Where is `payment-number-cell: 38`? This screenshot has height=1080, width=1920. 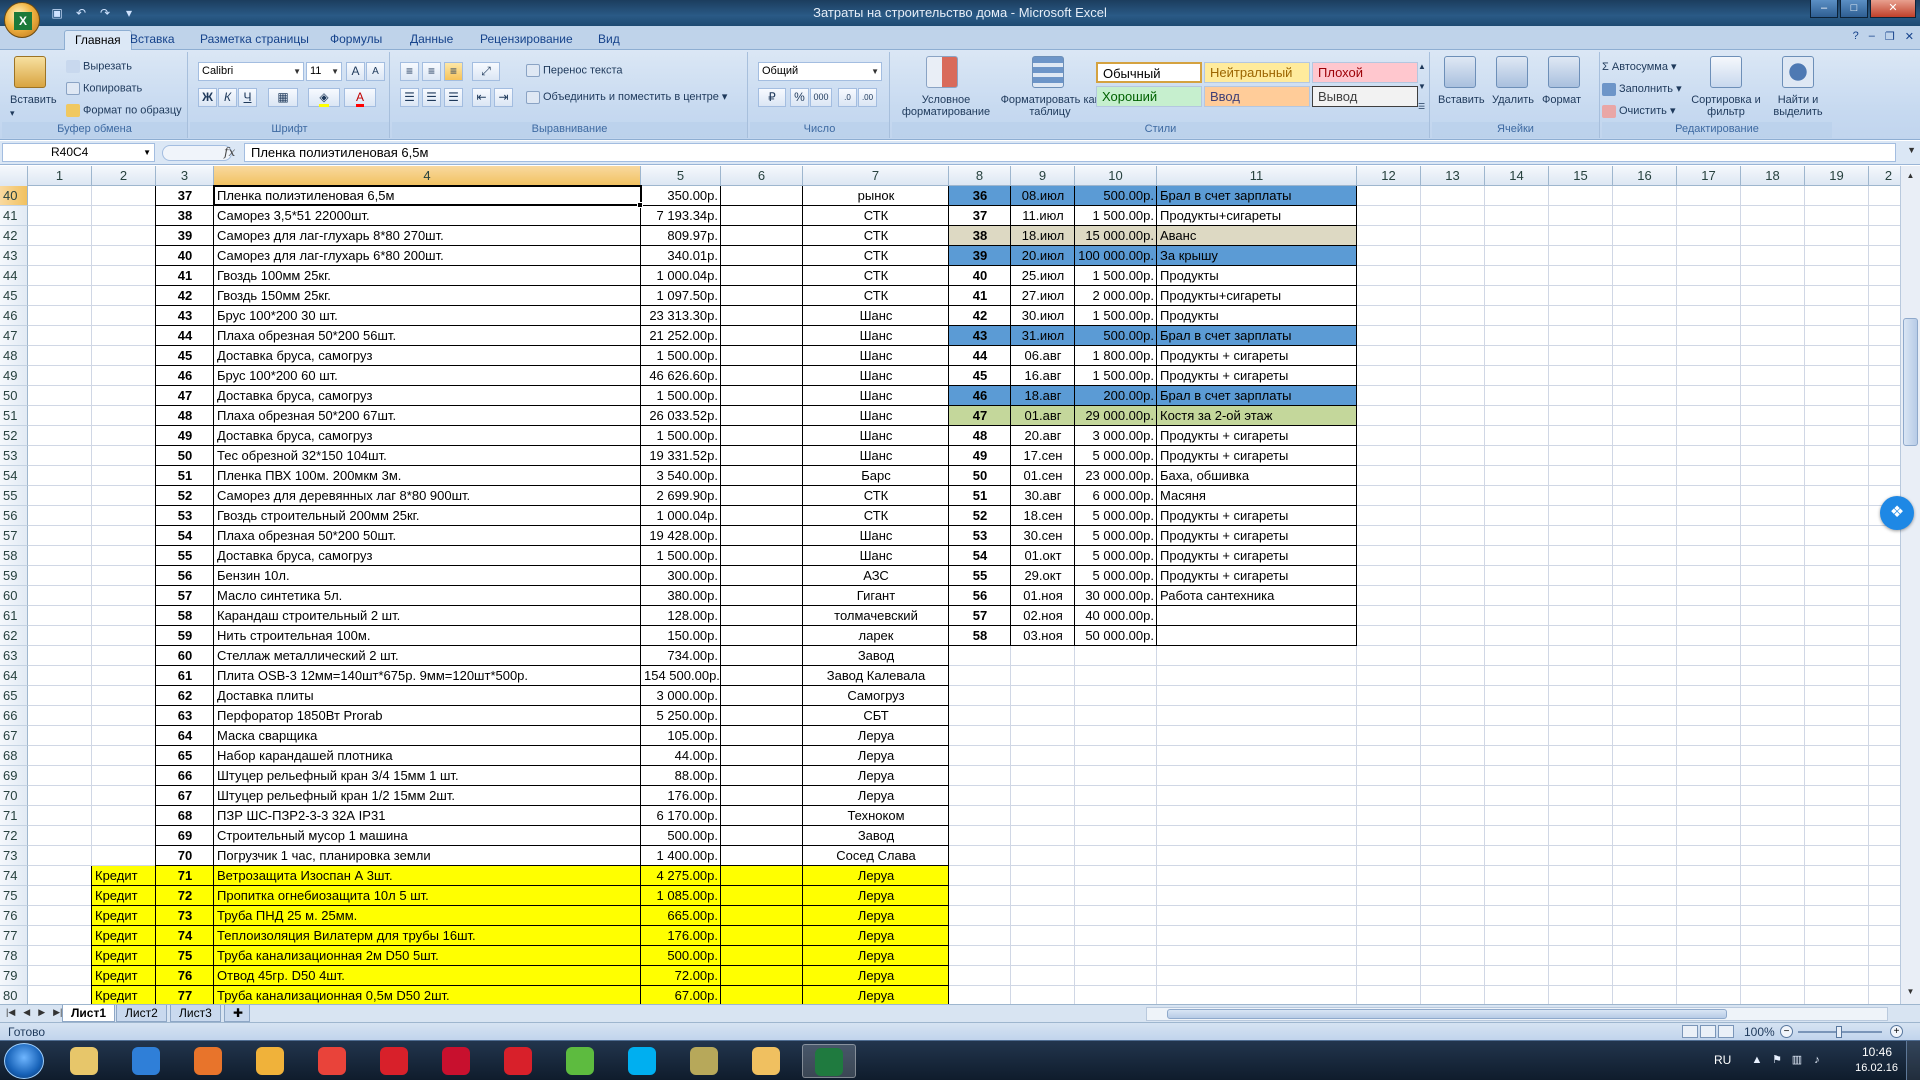
payment-number-cell: 38 is located at coordinates (980, 236).